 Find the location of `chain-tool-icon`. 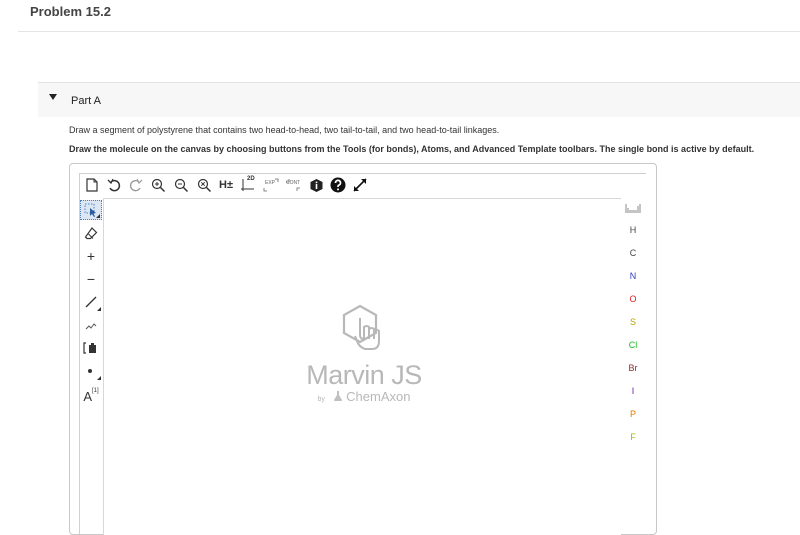

chain-tool-icon is located at coordinates (91, 325).